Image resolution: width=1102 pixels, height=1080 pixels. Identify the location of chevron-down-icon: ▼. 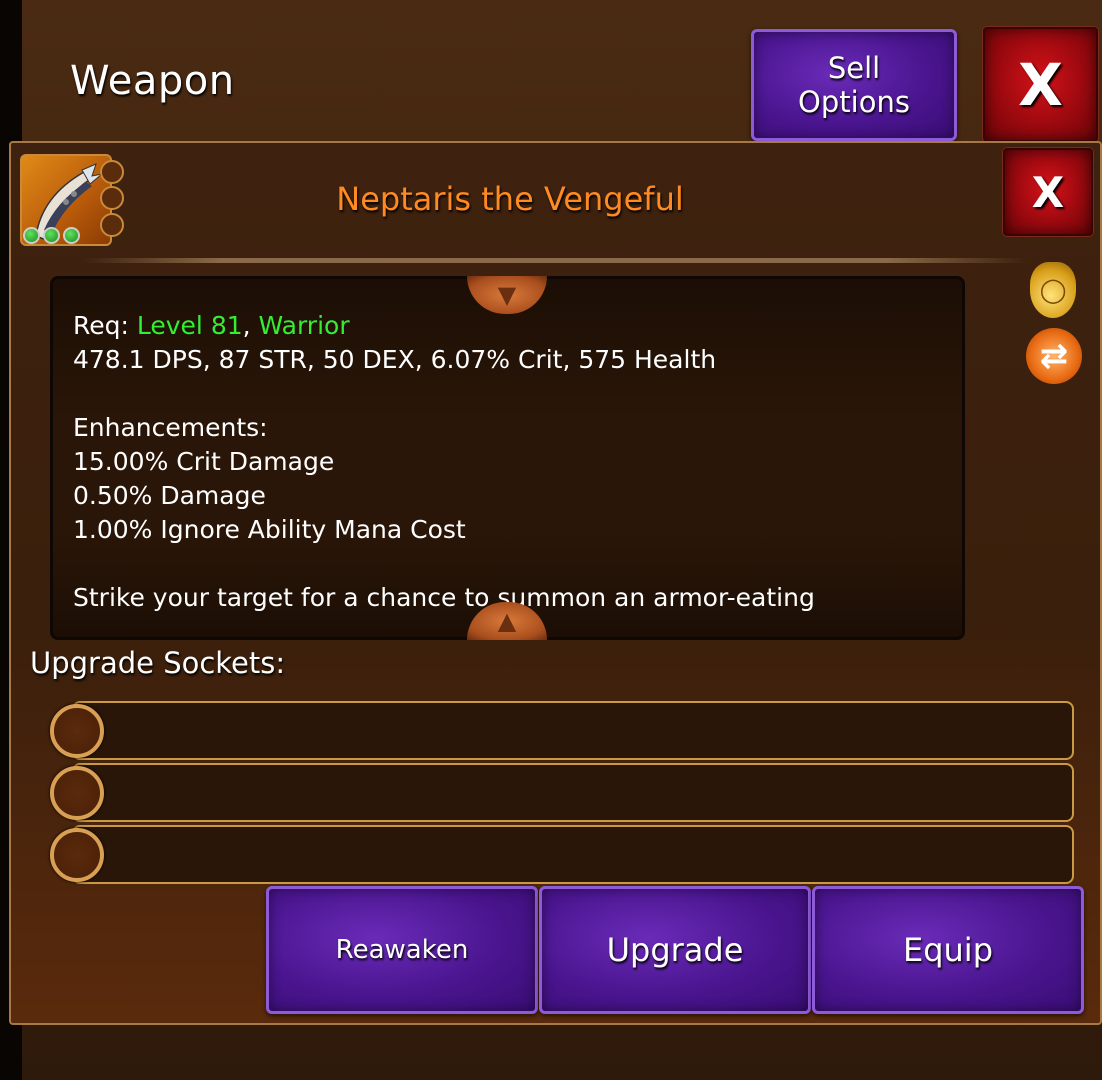
(507, 295).